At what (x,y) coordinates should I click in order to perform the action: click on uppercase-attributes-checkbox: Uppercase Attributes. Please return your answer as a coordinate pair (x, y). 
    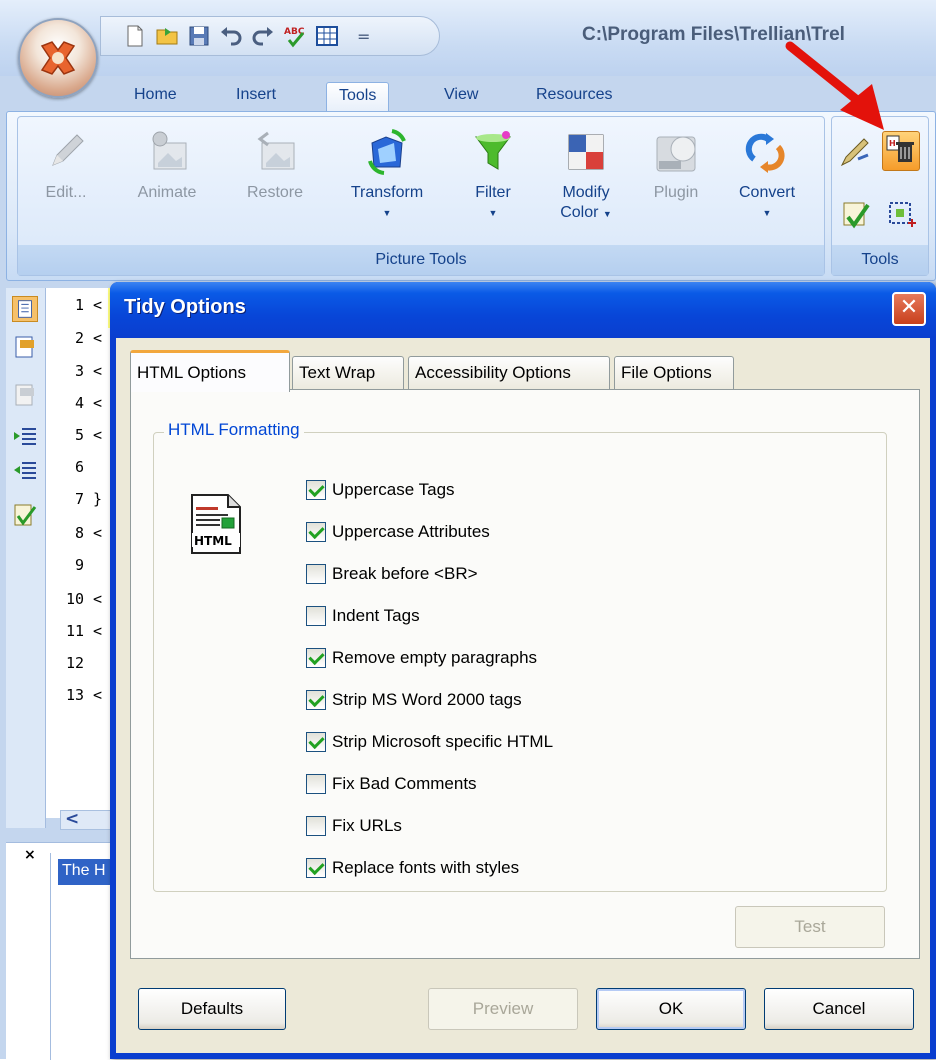
    Looking at the image, I should click on (398, 532).